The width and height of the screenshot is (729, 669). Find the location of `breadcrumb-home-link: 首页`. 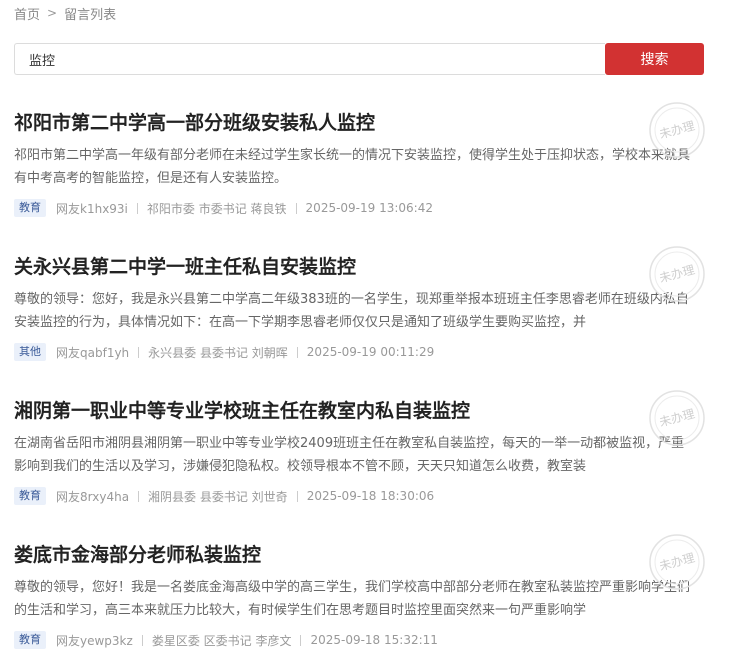

breadcrumb-home-link: 首页 is located at coordinates (27, 13).